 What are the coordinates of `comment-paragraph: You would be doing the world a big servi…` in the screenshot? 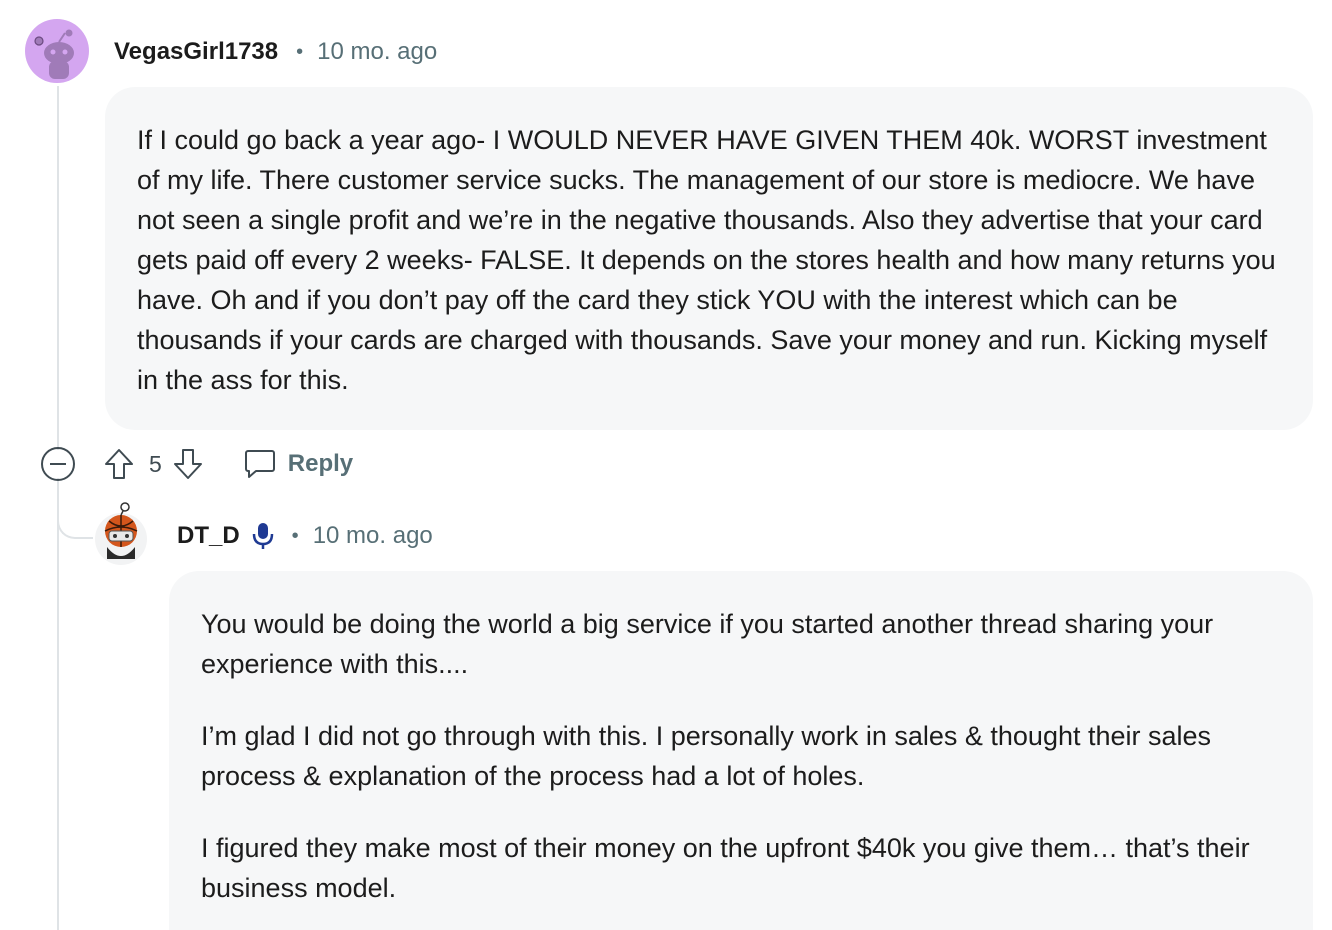 It's located at (707, 644).